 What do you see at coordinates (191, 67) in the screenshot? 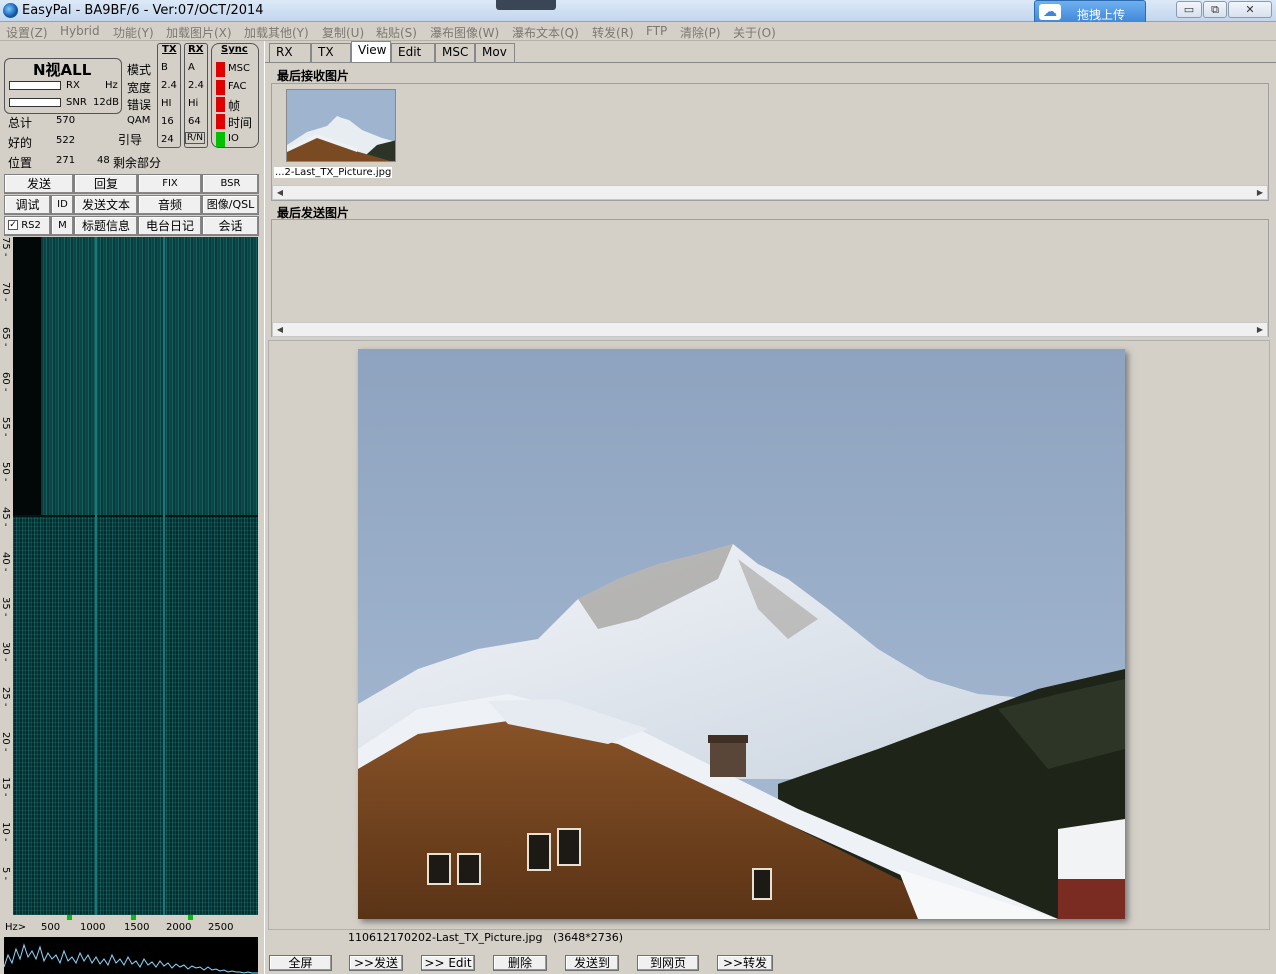
I see `rx-mode: A` at bounding box center [191, 67].